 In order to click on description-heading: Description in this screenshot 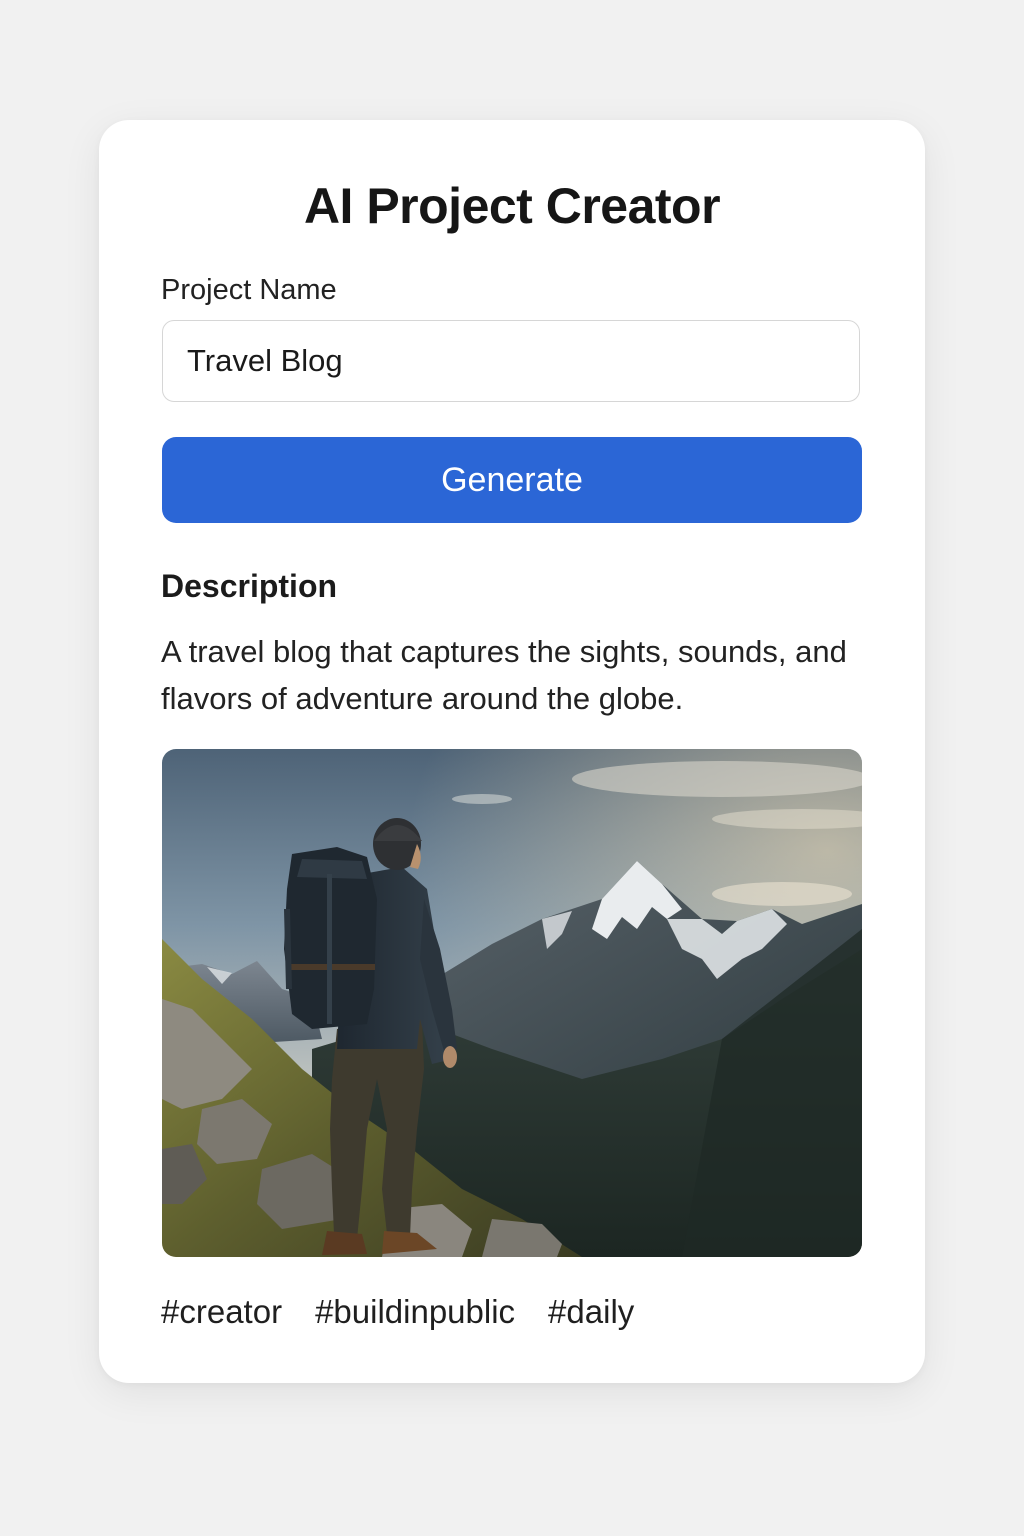, I will do `click(249, 586)`.